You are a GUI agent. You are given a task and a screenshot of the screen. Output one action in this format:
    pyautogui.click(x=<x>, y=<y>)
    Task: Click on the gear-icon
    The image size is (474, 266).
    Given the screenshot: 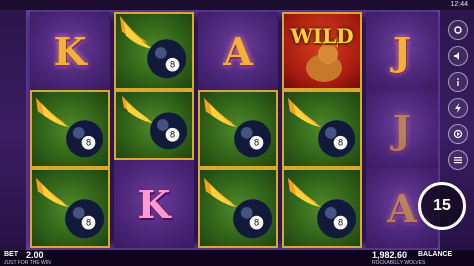 What is the action you would take?
    pyautogui.click(x=458, y=30)
    